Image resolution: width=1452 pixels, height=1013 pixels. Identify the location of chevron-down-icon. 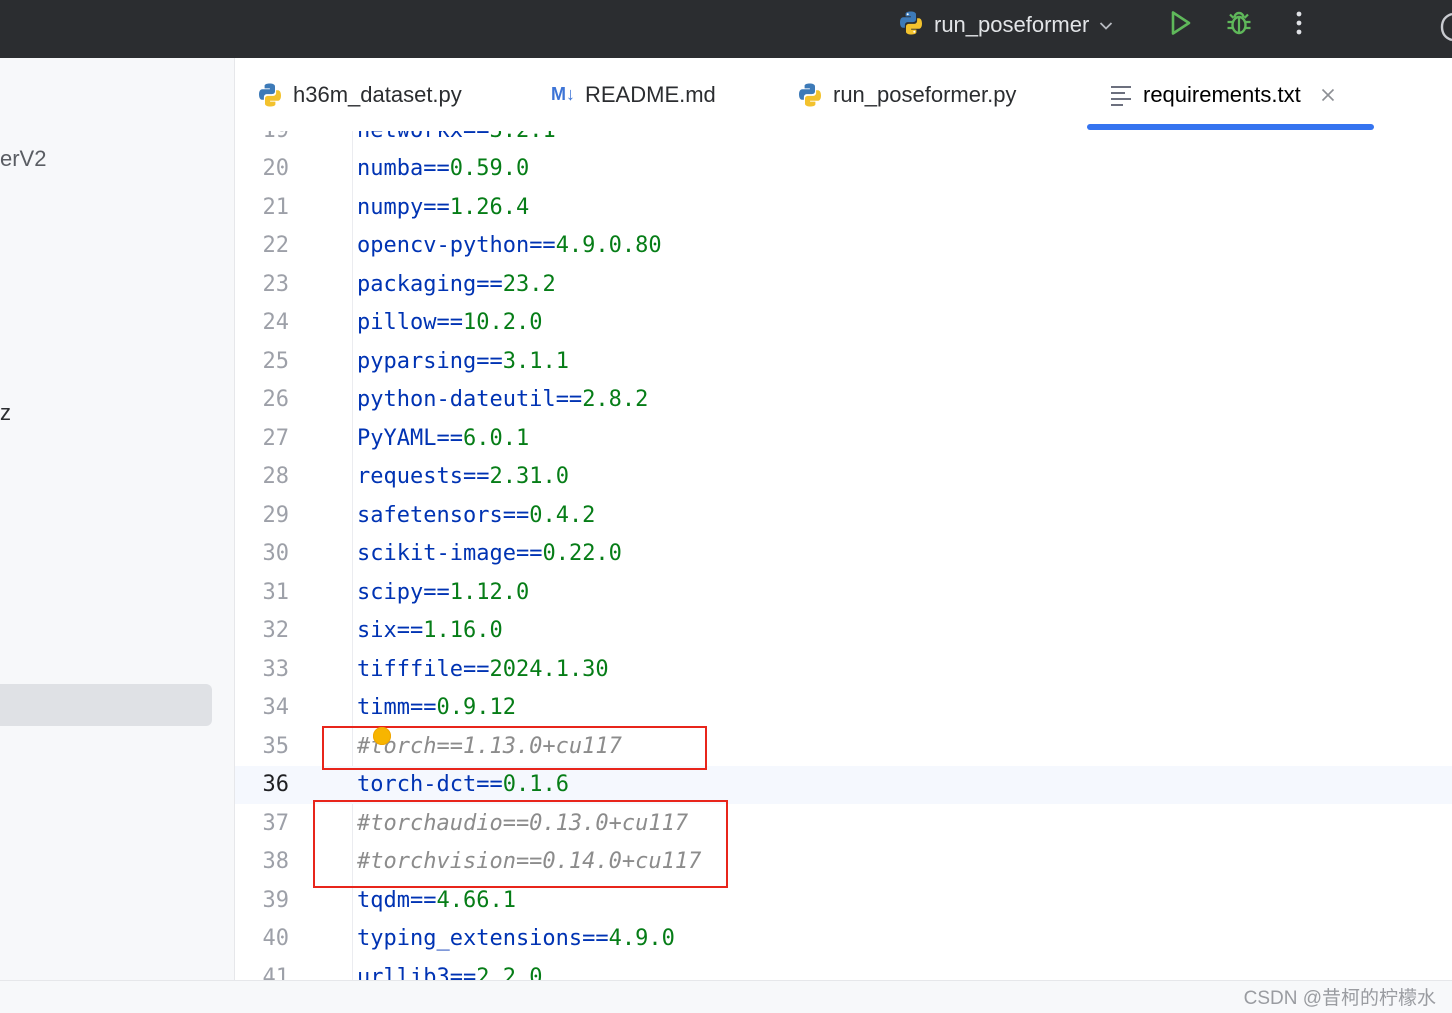
(1106, 27).